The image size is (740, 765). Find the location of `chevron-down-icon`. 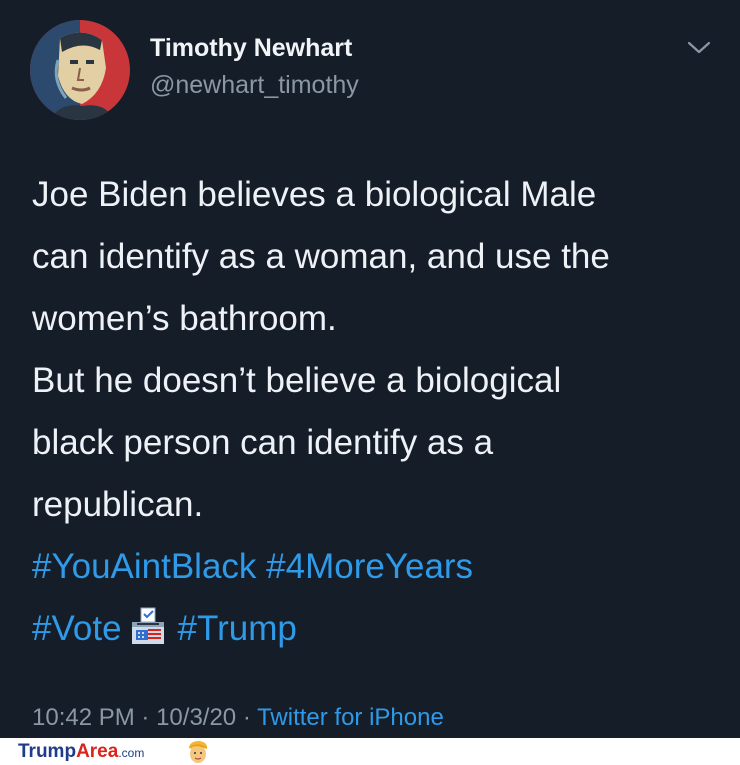

chevron-down-icon is located at coordinates (699, 48).